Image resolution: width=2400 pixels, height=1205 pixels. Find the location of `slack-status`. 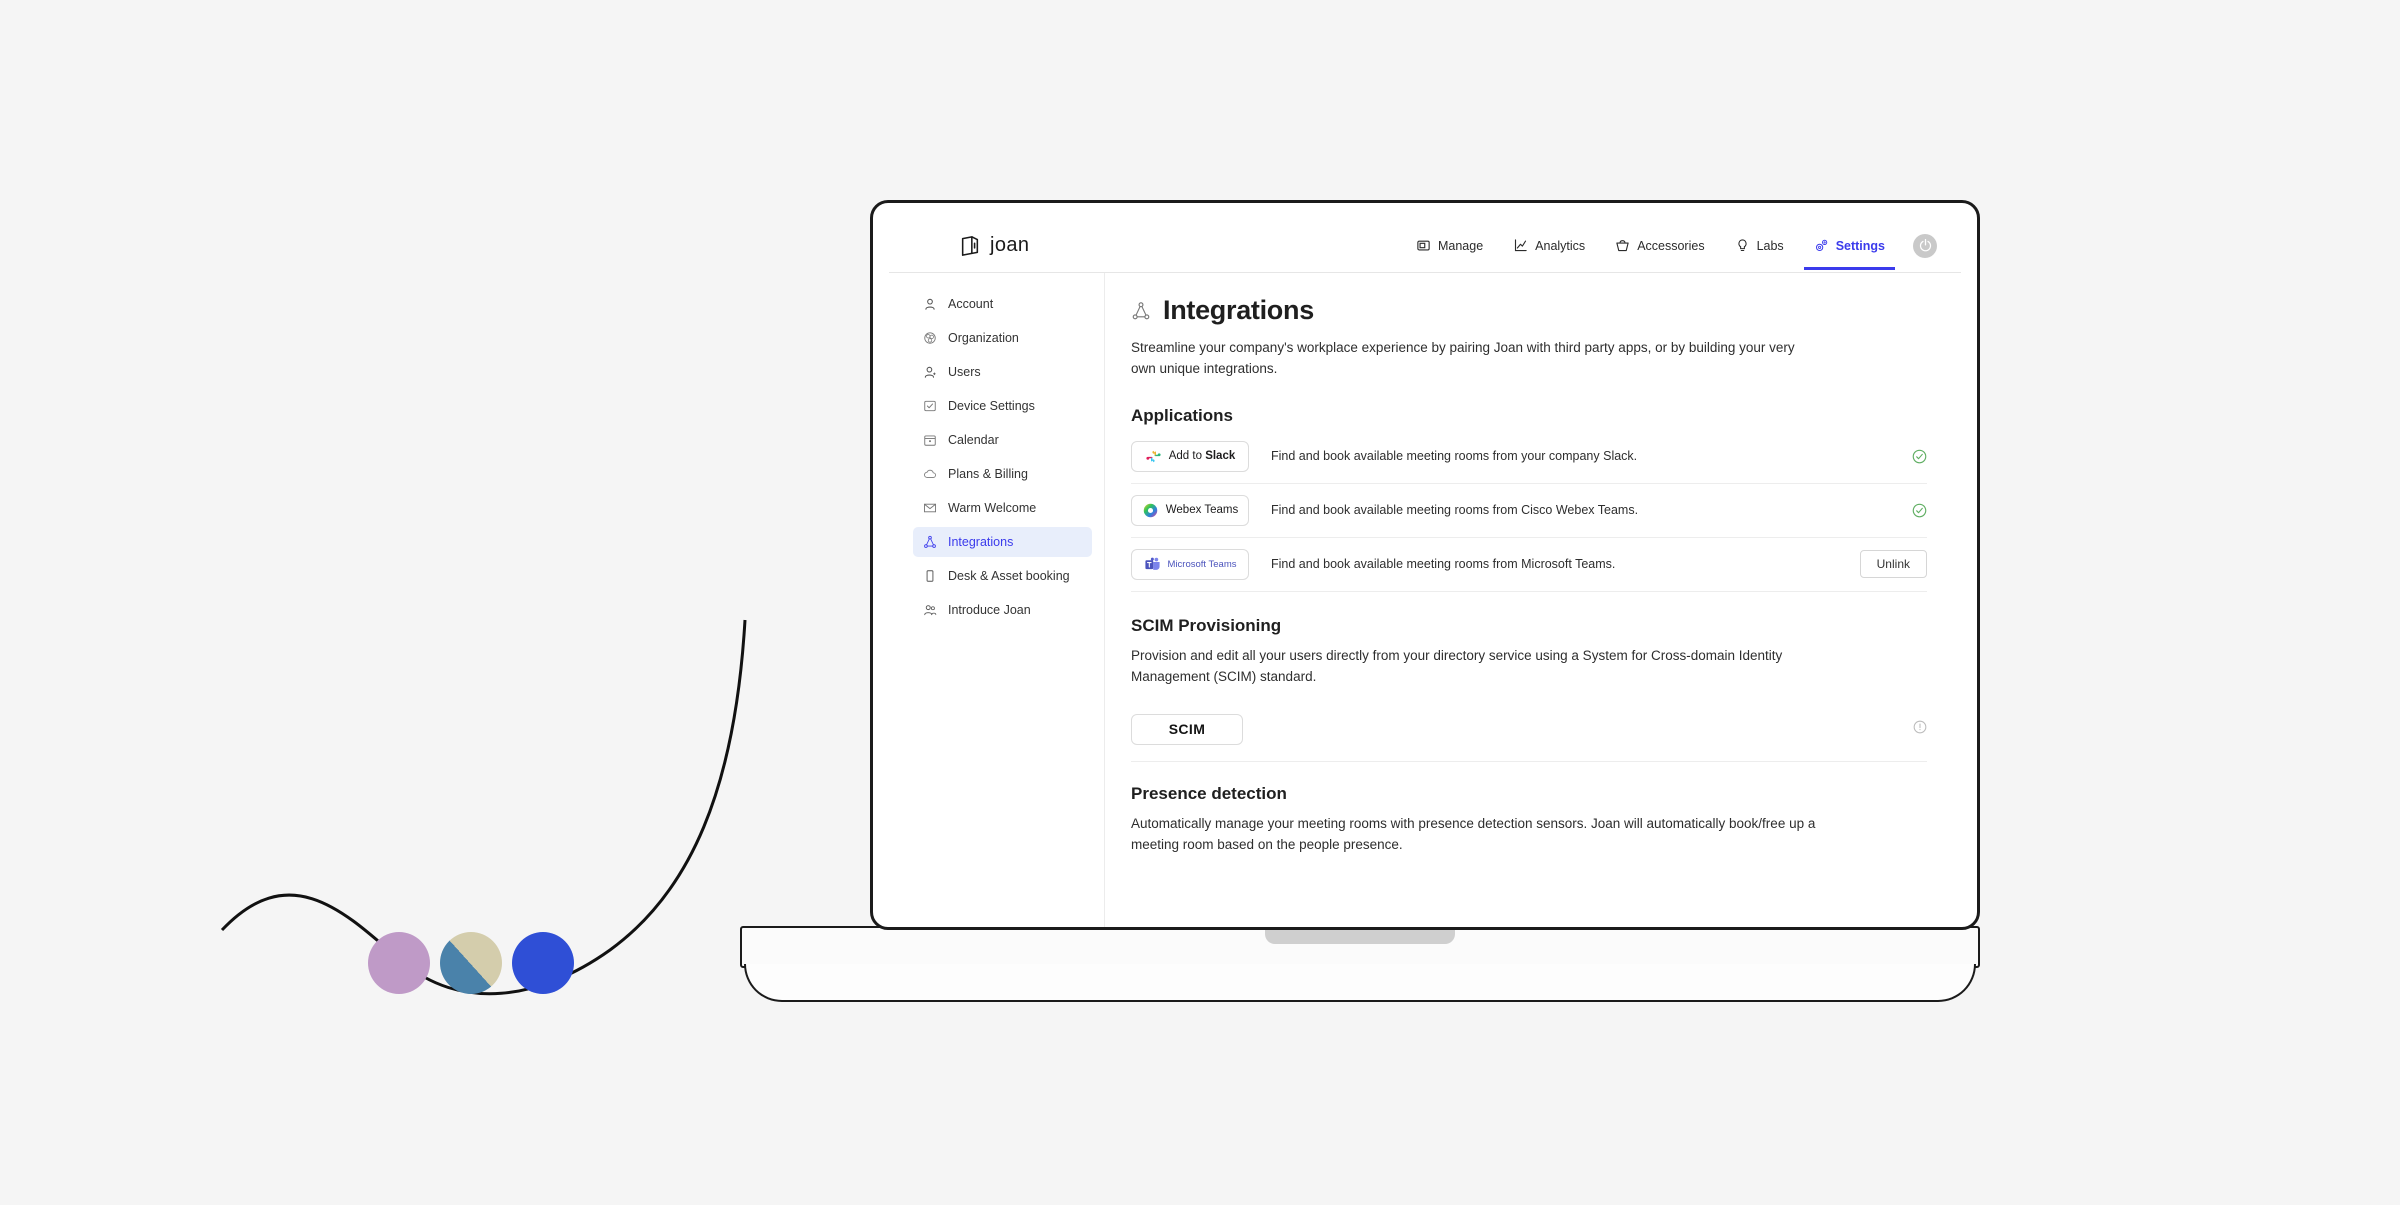

slack-status is located at coordinates (1894, 456).